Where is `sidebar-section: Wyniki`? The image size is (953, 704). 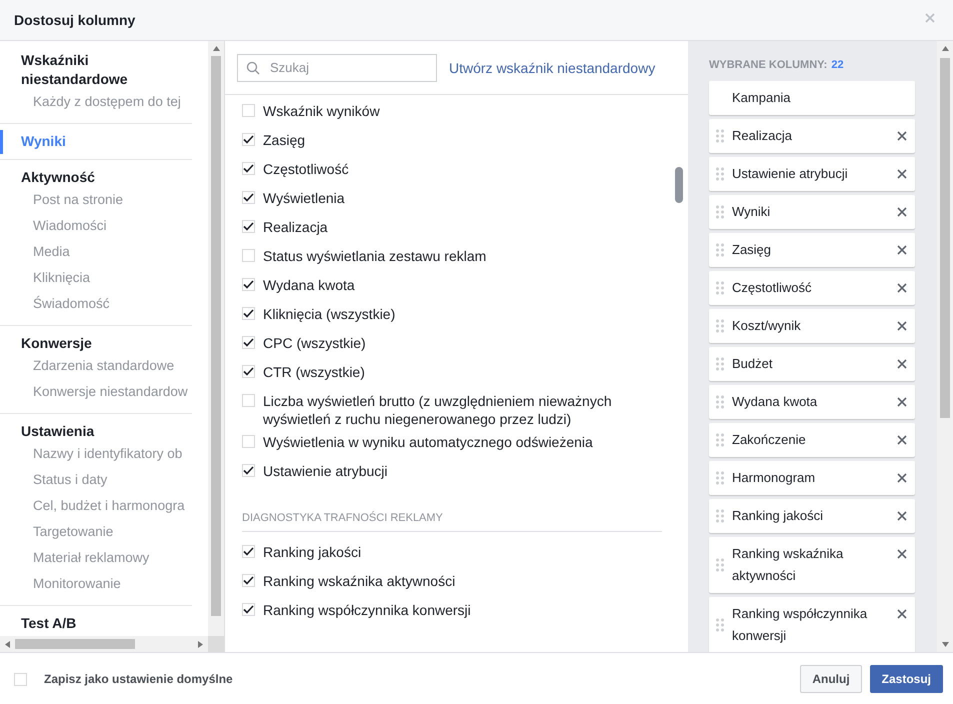
sidebar-section: Wyniki is located at coordinates (85, 141).